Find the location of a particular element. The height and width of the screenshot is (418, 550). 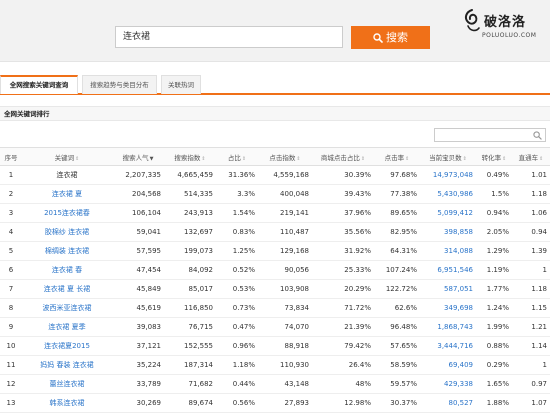

data-cell: 122.72% is located at coordinates (397, 289).